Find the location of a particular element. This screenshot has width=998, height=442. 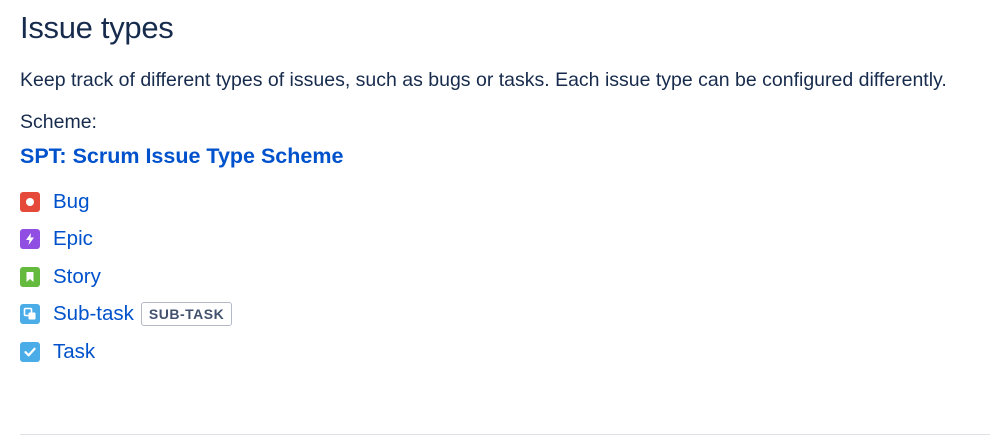

epic-icon is located at coordinates (30, 239).